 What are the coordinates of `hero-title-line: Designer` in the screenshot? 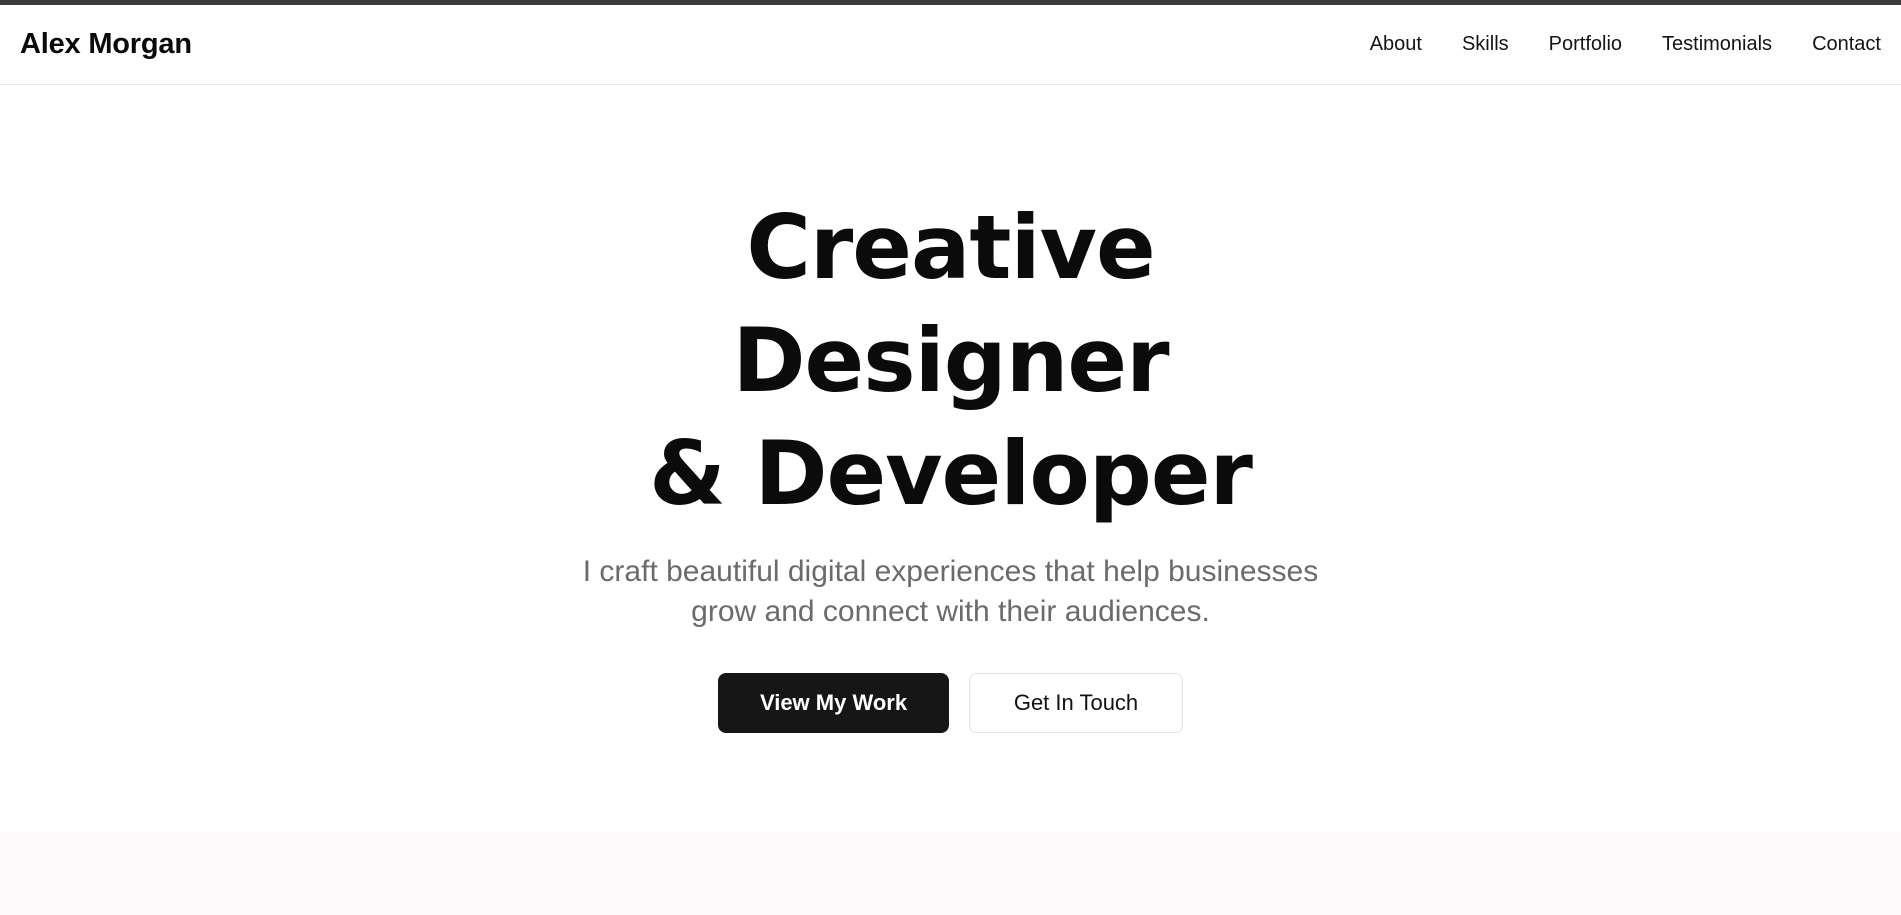 It's located at (951, 360).